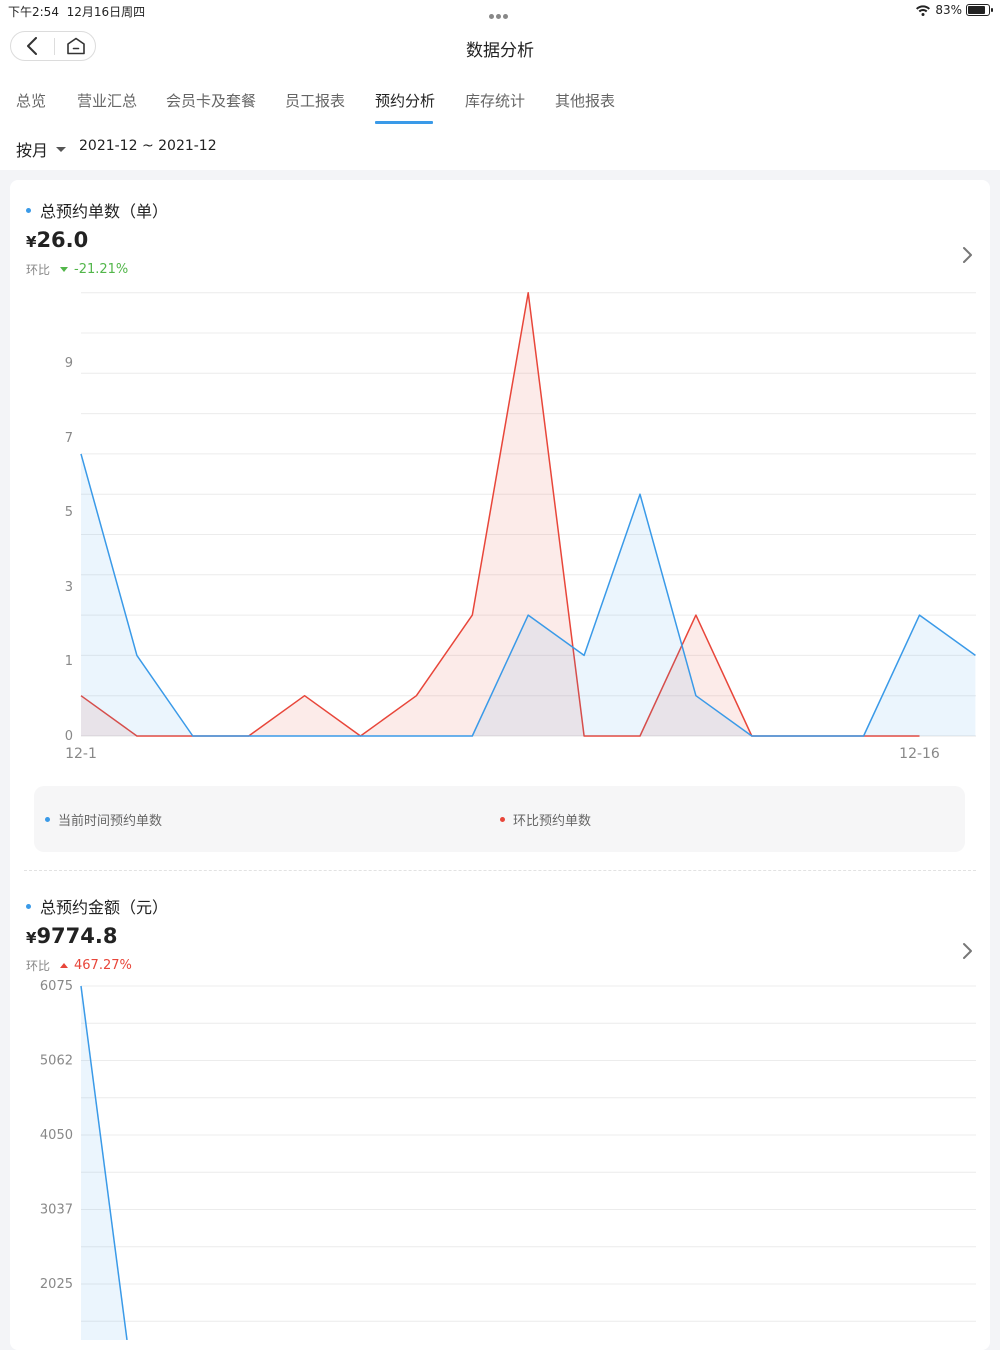 The image size is (1000, 1350). I want to click on status-time: 下午2:54, so click(33, 12).